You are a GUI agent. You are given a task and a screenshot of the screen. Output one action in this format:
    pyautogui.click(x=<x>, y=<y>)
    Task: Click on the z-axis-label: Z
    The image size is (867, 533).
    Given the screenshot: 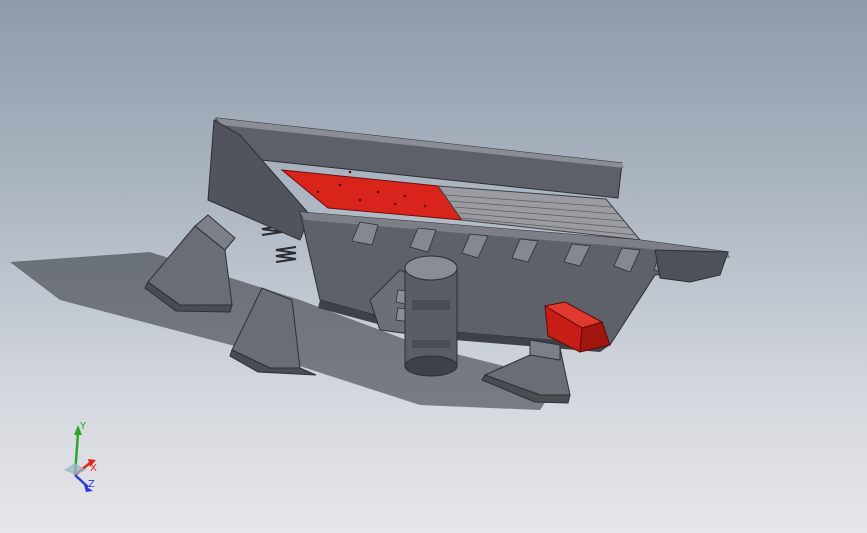 What is the action you would take?
    pyautogui.click(x=91, y=484)
    